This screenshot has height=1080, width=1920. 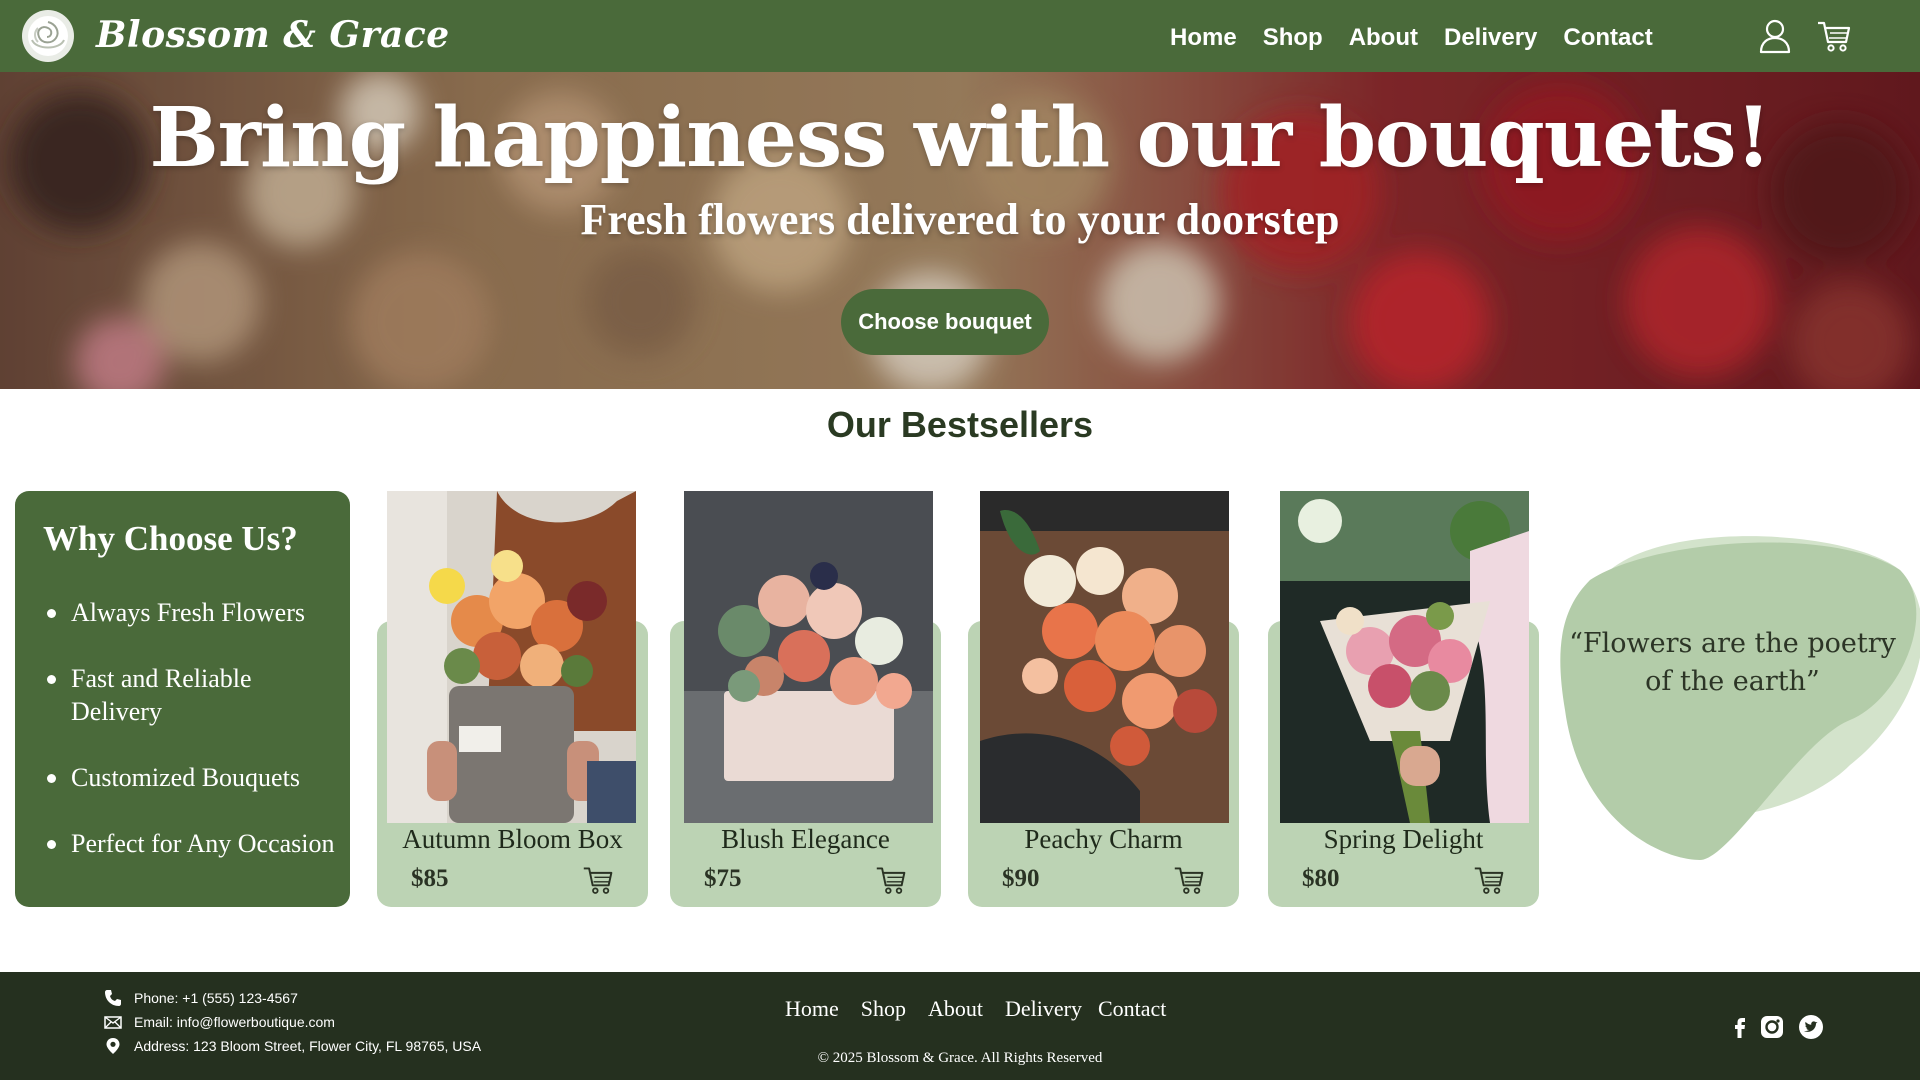 What do you see at coordinates (1132, 1009) in the screenshot?
I see `footer-nav-contact: Contact` at bounding box center [1132, 1009].